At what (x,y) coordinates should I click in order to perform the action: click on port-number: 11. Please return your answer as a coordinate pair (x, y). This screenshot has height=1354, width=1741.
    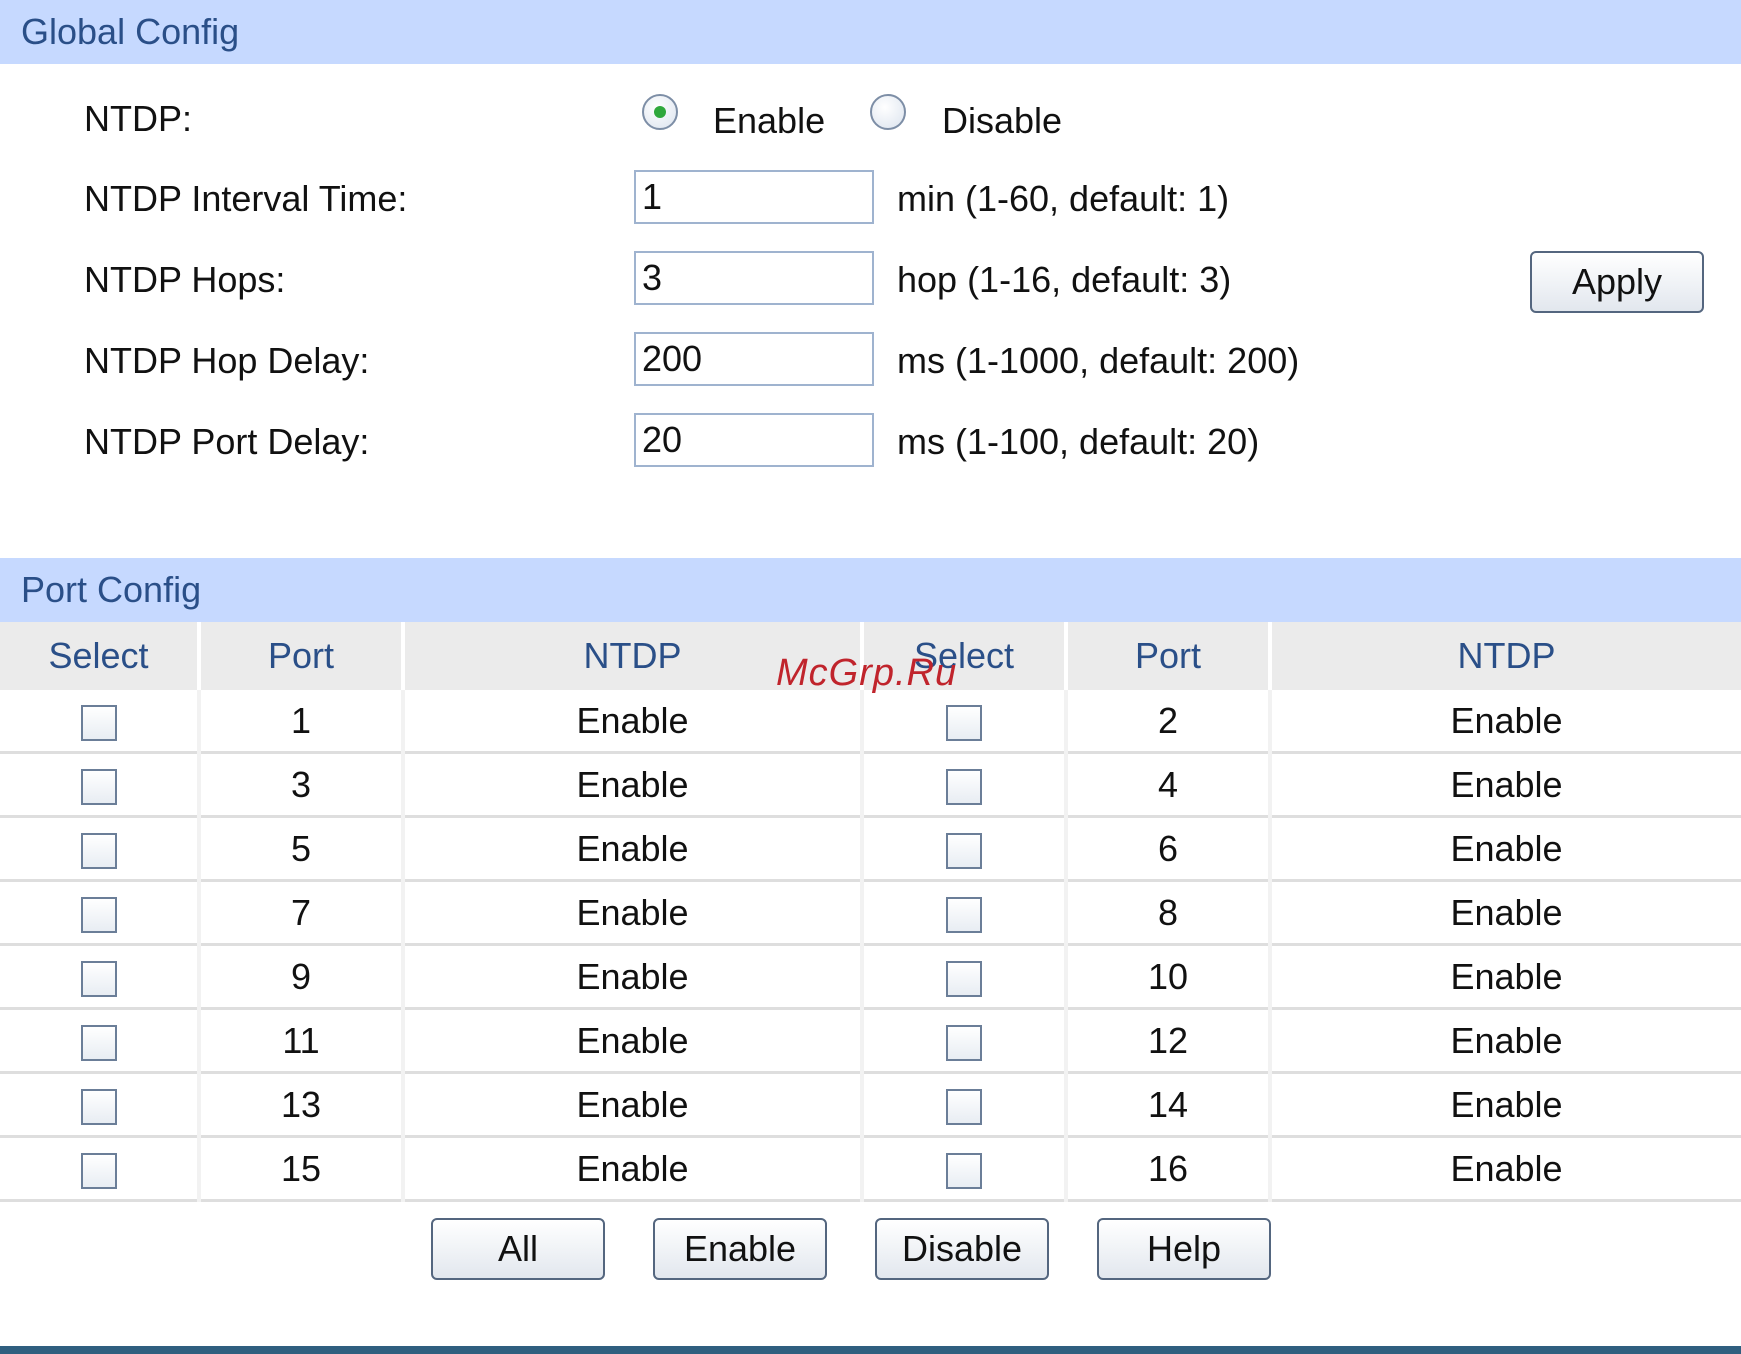
    Looking at the image, I should click on (300, 1041).